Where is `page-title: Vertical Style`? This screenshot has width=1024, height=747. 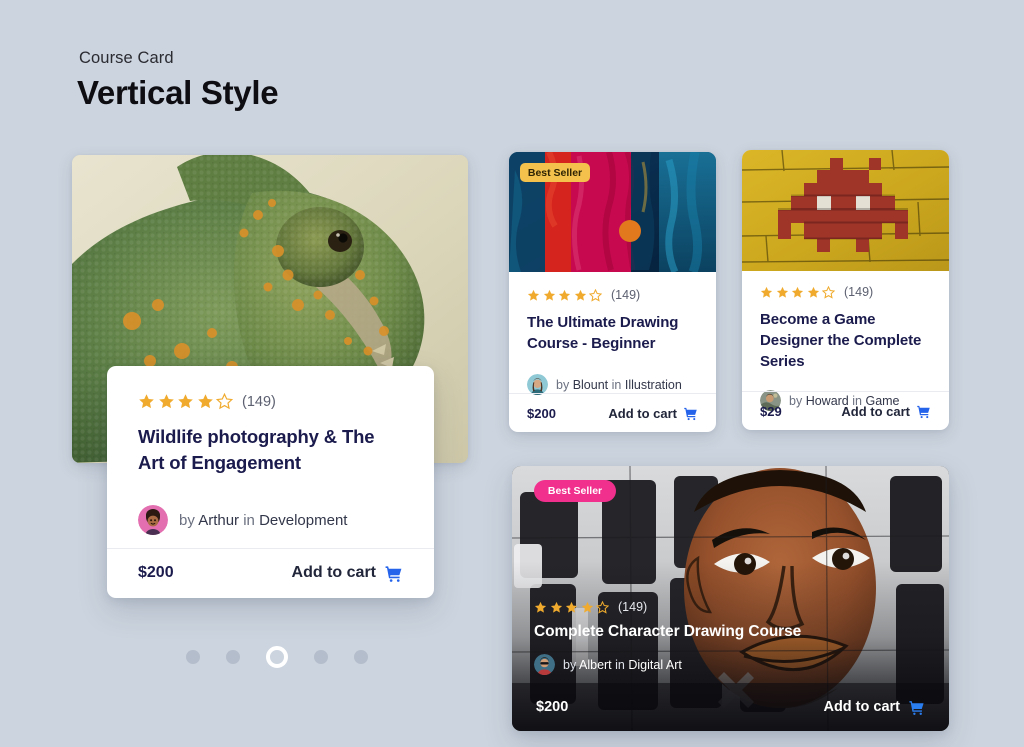
page-title: Vertical Style is located at coordinates (178, 92).